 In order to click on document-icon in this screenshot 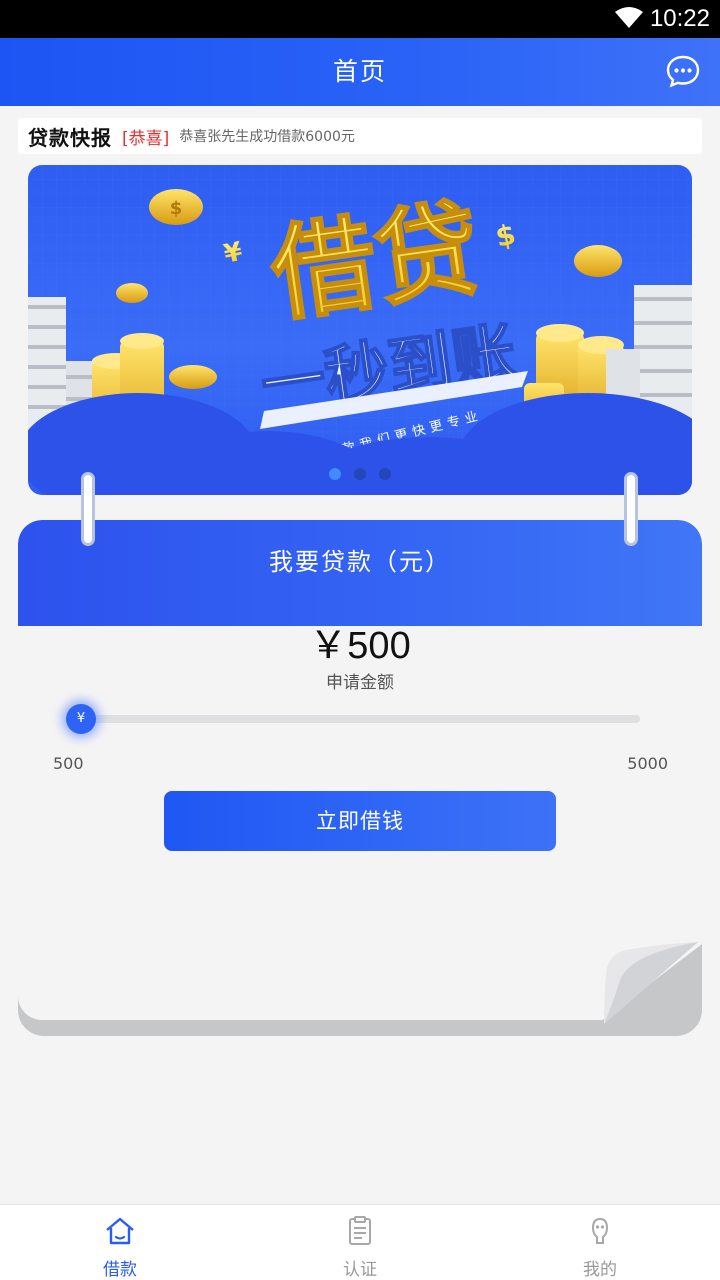, I will do `click(360, 1230)`.